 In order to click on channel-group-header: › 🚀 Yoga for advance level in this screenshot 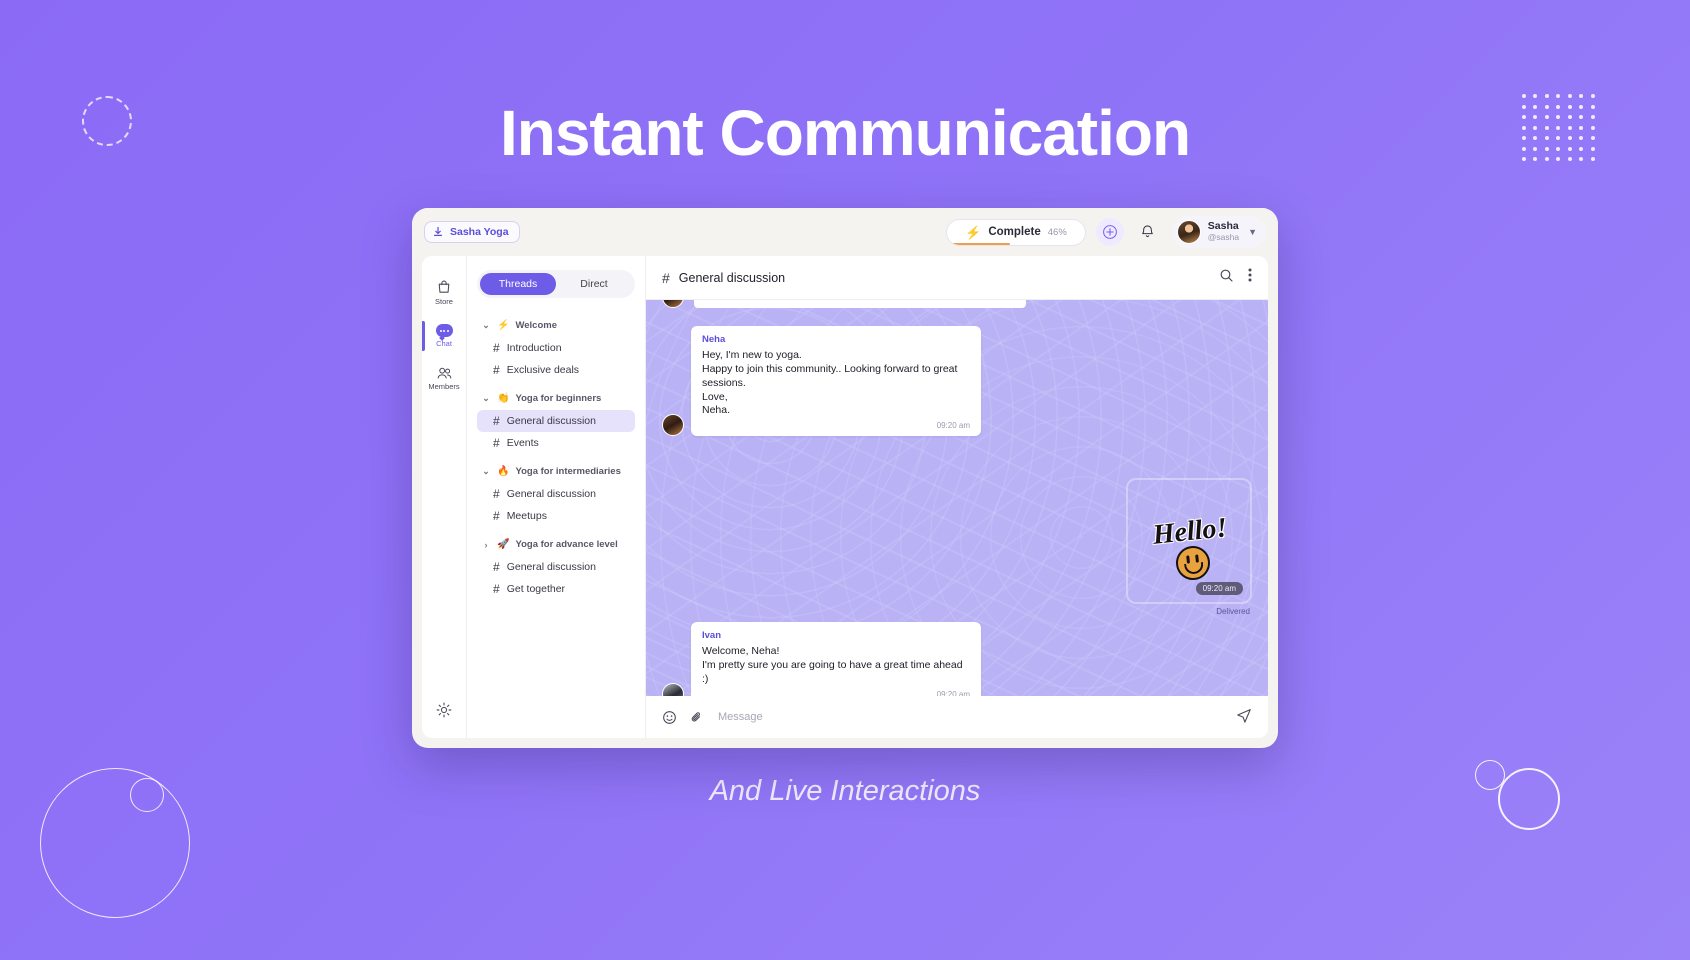, I will do `click(556, 544)`.